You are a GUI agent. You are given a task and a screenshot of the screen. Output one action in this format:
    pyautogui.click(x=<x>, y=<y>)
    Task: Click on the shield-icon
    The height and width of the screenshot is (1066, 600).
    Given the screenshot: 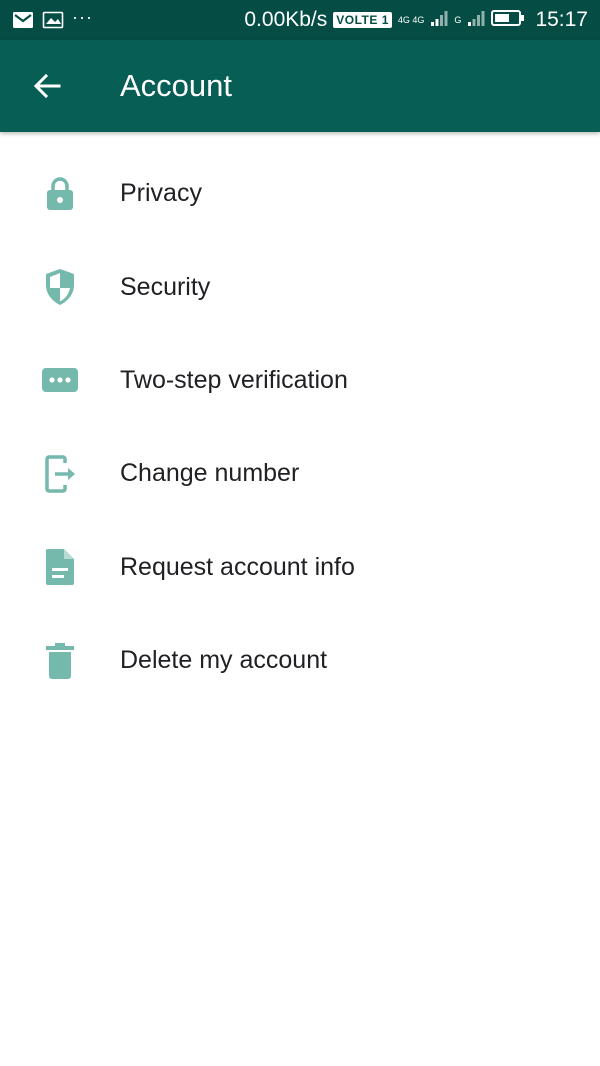 What is the action you would take?
    pyautogui.click(x=60, y=287)
    